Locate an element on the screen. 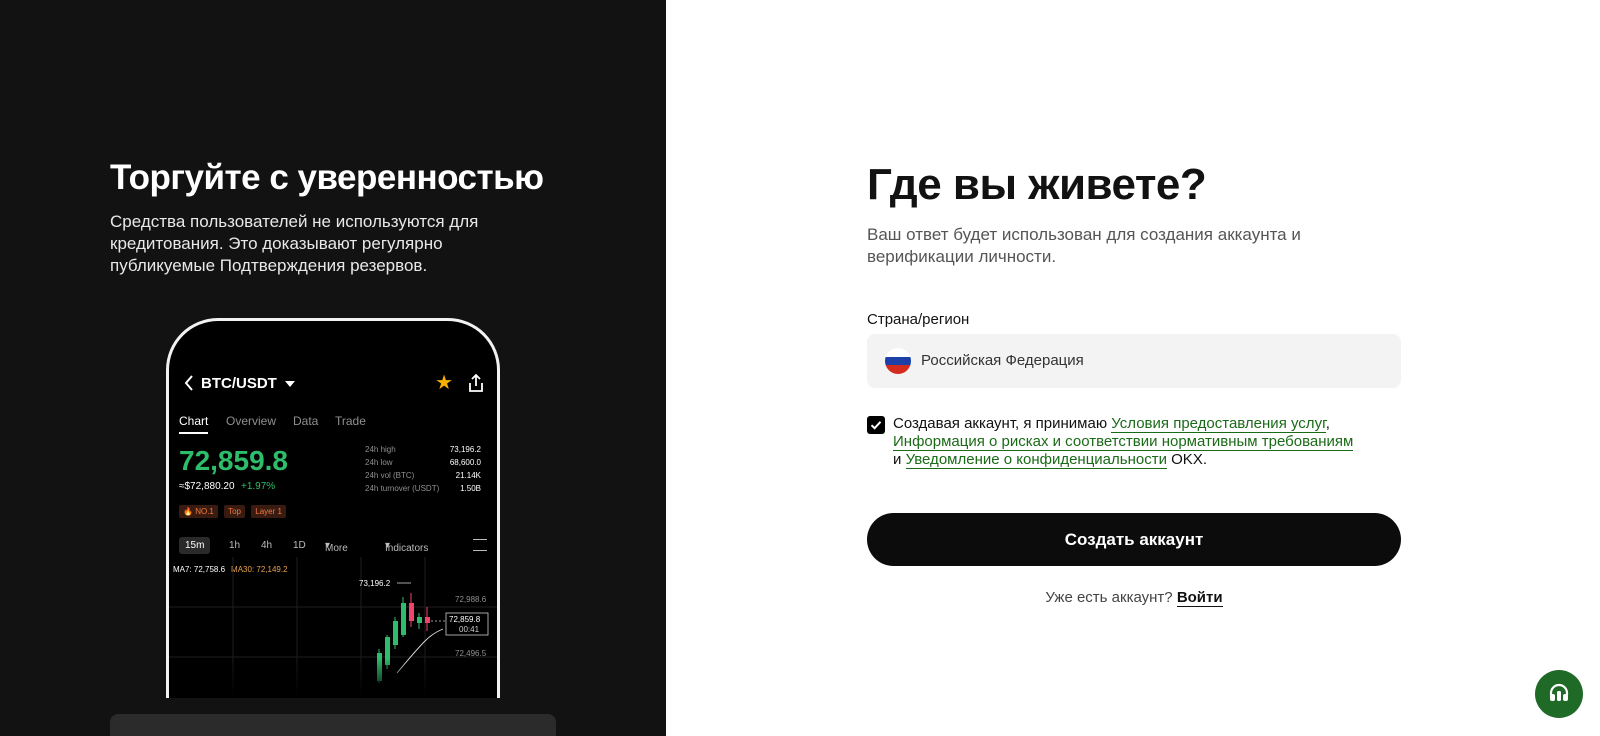 This screenshot has height=736, width=1600. stat-label: 24h turnover (USDT) is located at coordinates (402, 488).